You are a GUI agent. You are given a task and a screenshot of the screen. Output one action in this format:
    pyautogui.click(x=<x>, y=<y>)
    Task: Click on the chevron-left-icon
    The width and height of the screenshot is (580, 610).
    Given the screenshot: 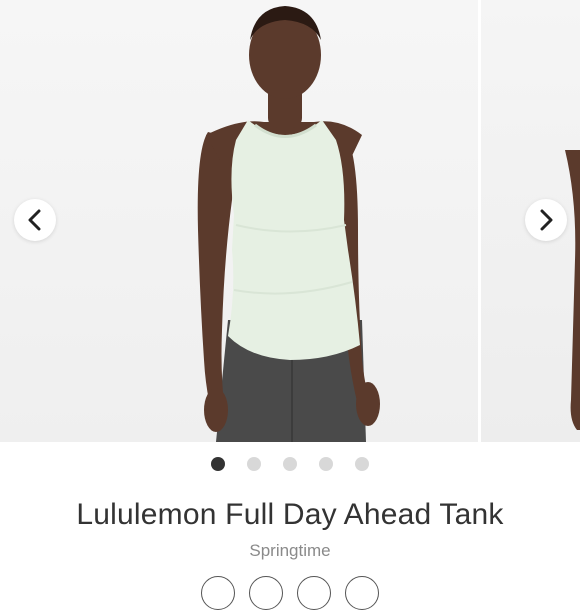 What is the action you would take?
    pyautogui.click(x=34, y=220)
    